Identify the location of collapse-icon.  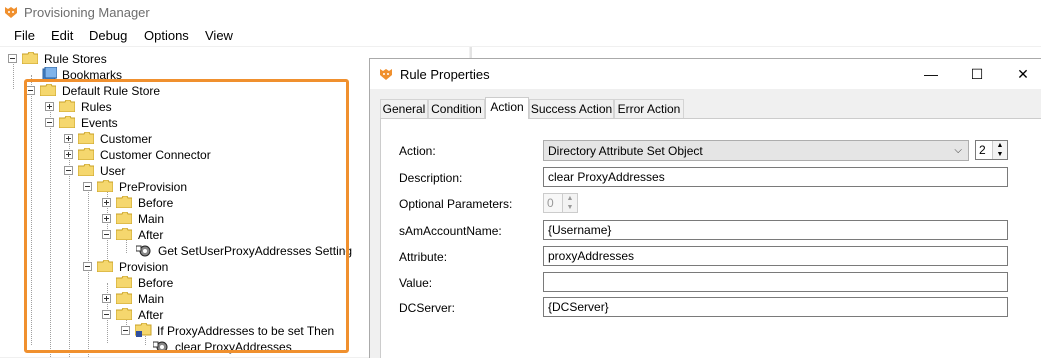
(12, 58).